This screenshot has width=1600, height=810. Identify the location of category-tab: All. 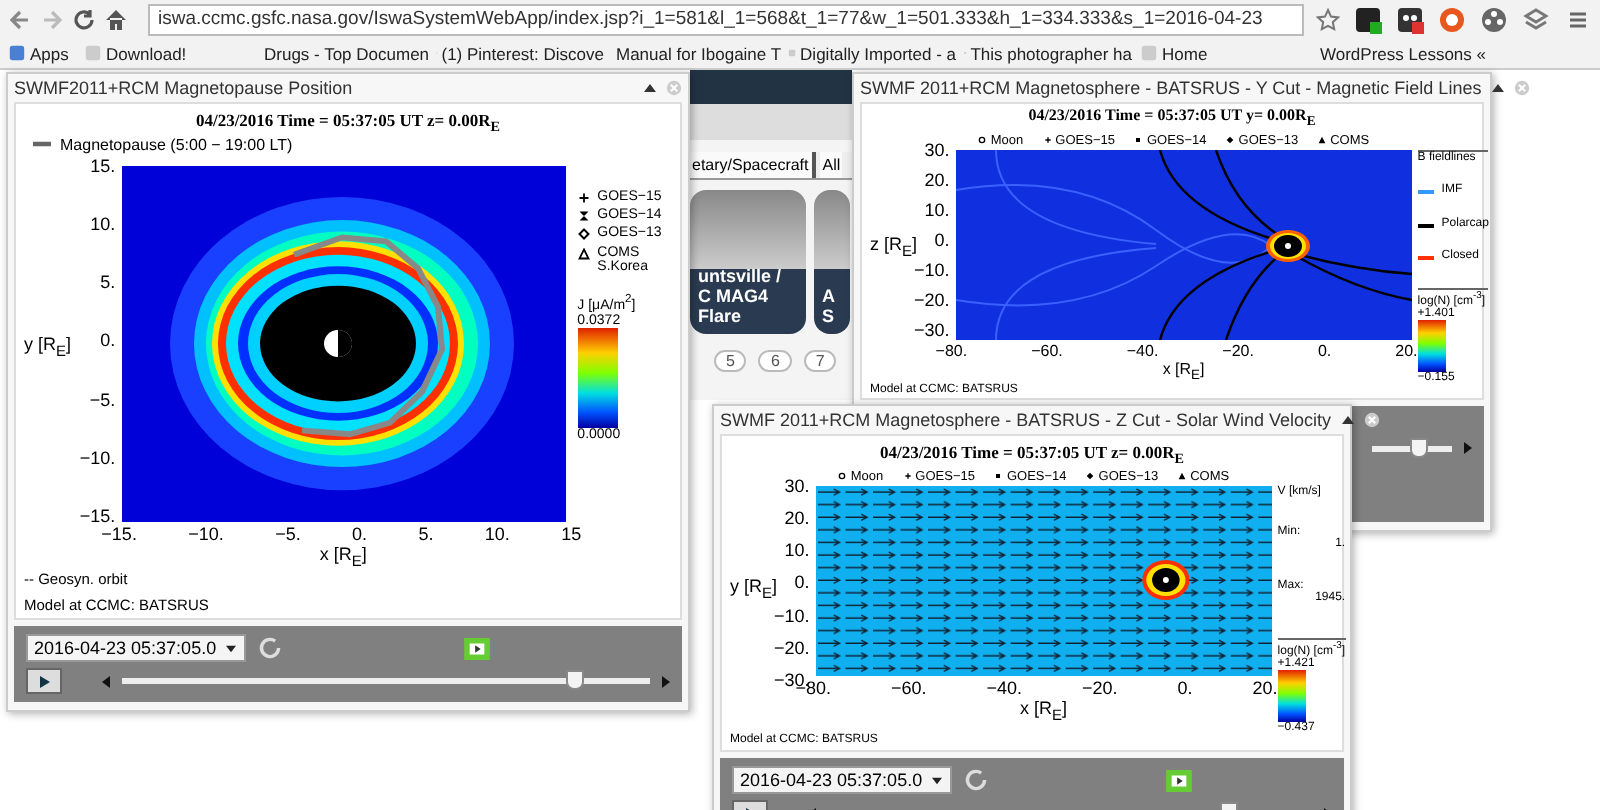
(831, 165).